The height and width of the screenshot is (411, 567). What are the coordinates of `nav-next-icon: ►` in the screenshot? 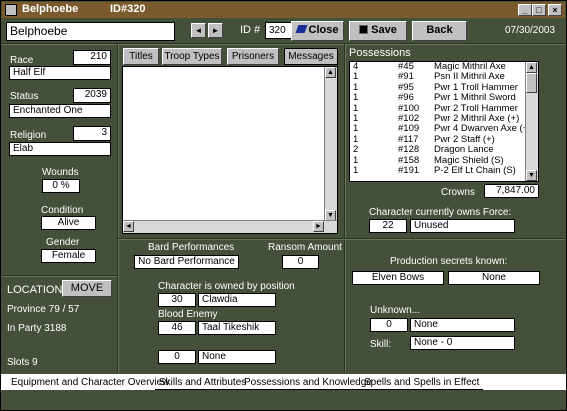 It's located at (215, 30).